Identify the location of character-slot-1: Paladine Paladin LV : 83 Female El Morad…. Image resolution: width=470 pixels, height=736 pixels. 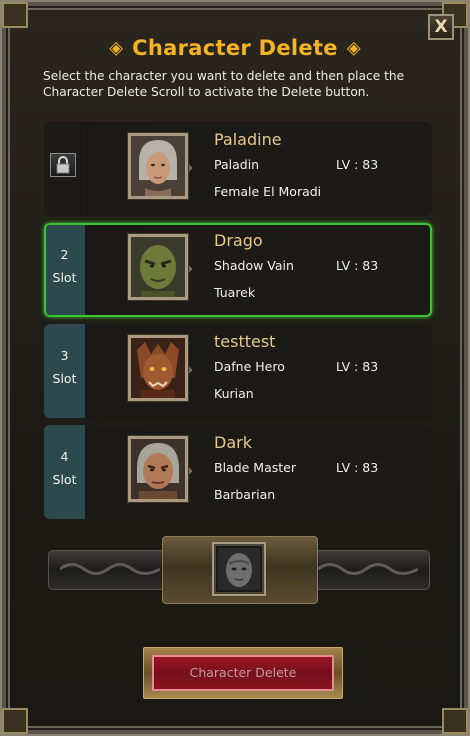
(238, 169).